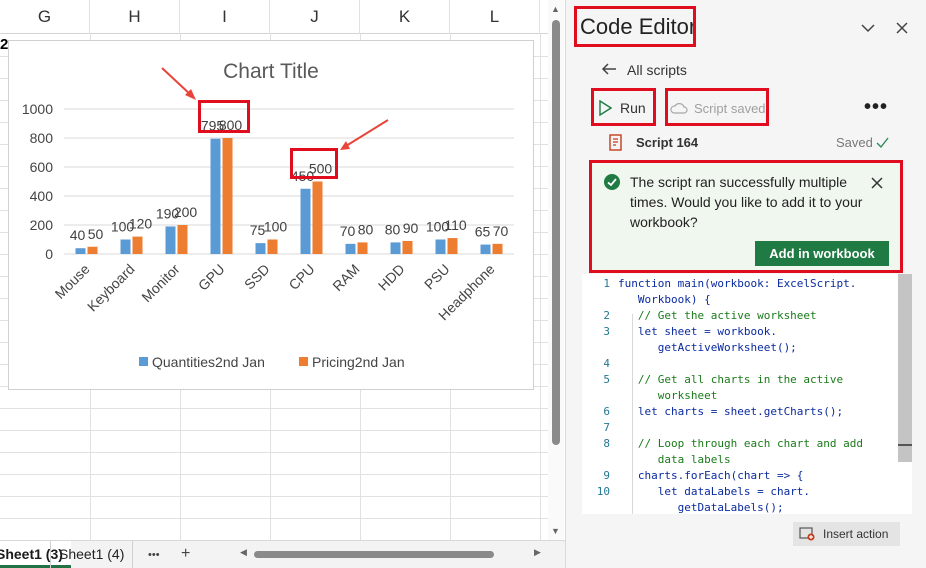  What do you see at coordinates (623, 107) in the screenshot?
I see `highlight-run-button` at bounding box center [623, 107].